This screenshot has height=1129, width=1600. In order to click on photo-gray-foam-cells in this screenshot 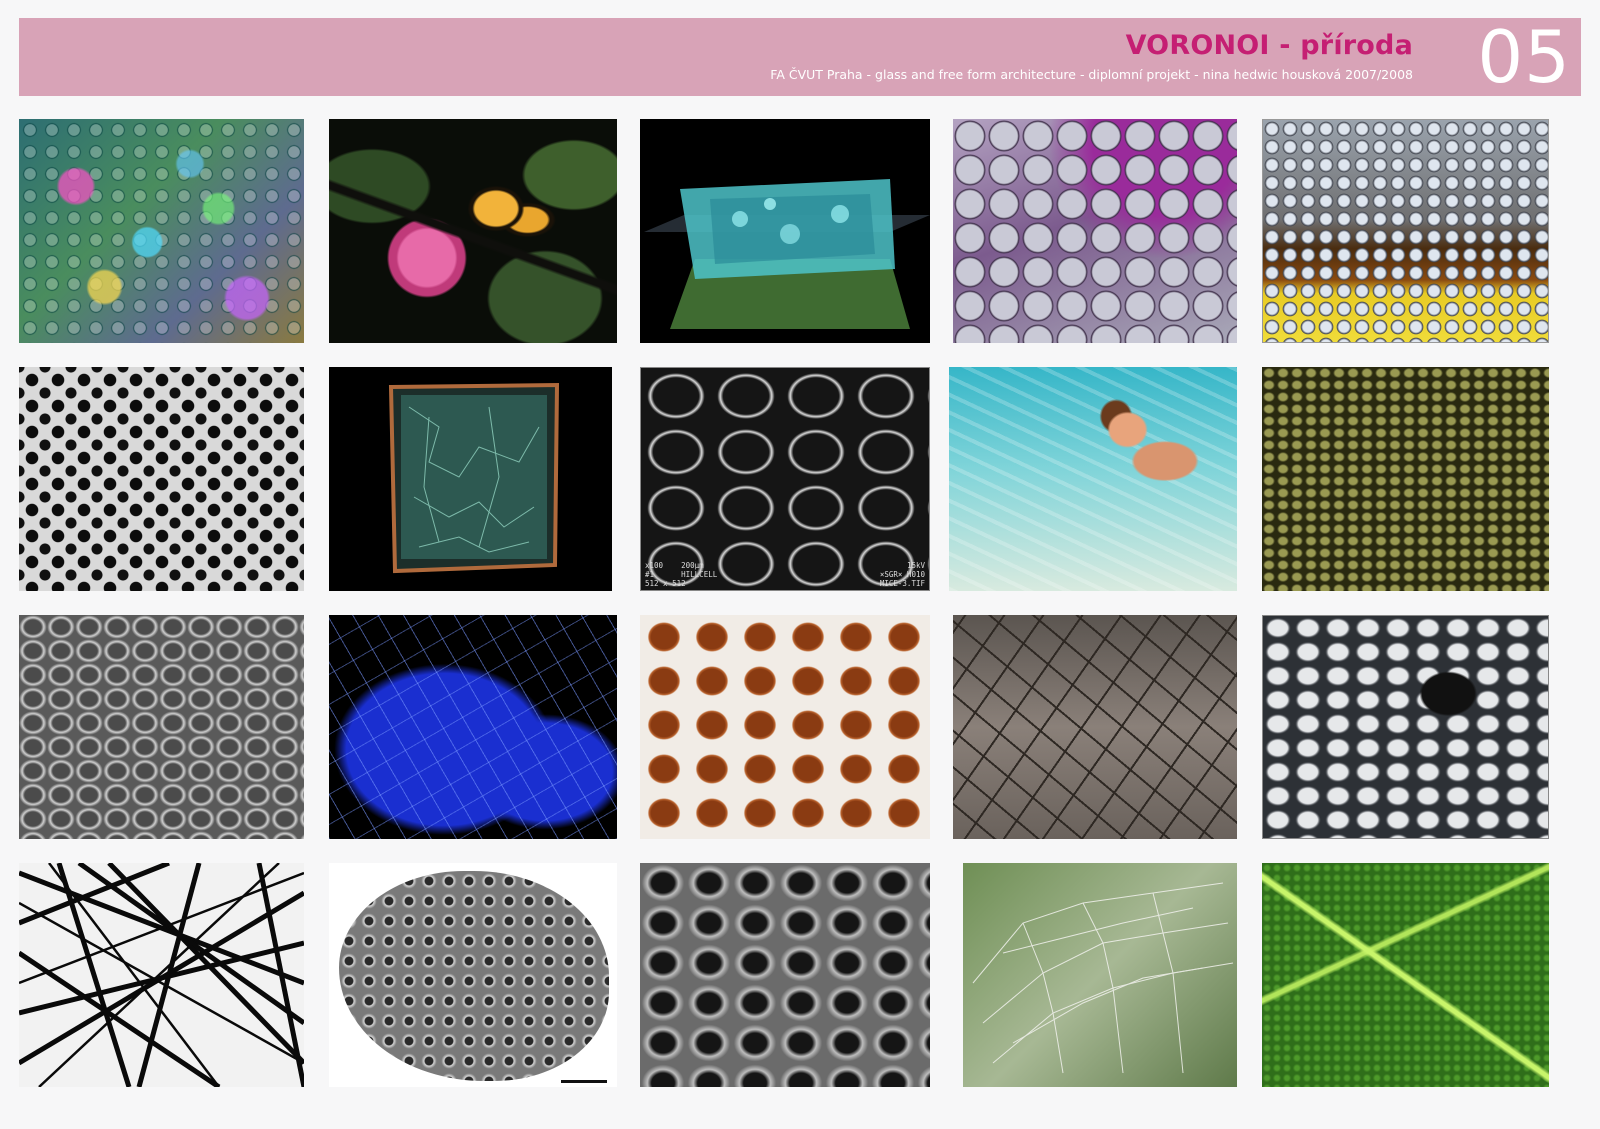, I will do `click(161, 727)`.